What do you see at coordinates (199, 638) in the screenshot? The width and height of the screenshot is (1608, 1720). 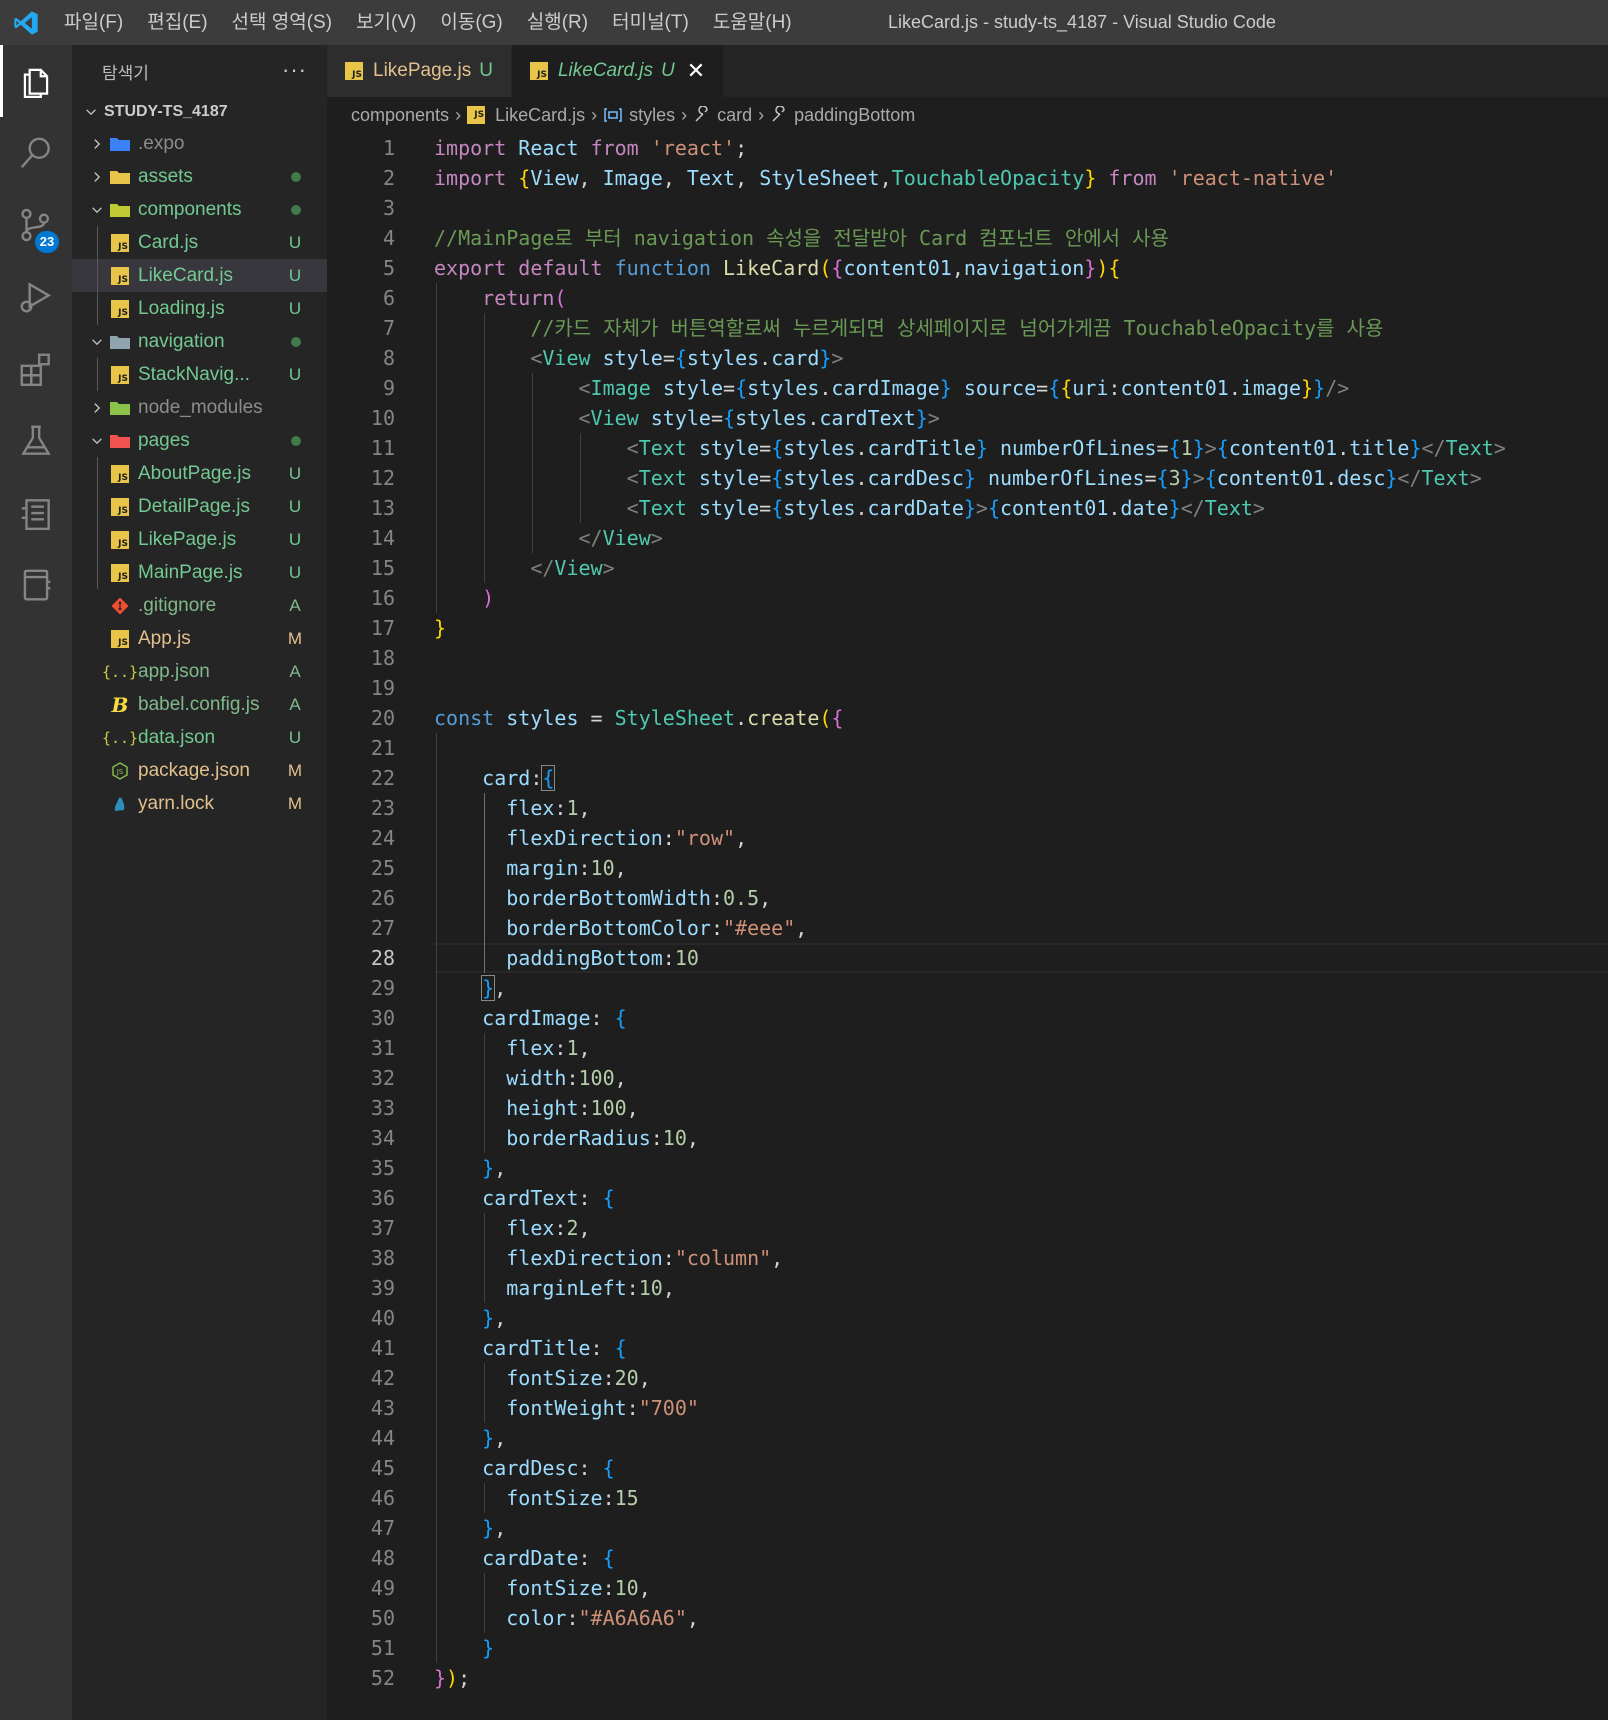 I see `file-app-js: JS App.js M` at bounding box center [199, 638].